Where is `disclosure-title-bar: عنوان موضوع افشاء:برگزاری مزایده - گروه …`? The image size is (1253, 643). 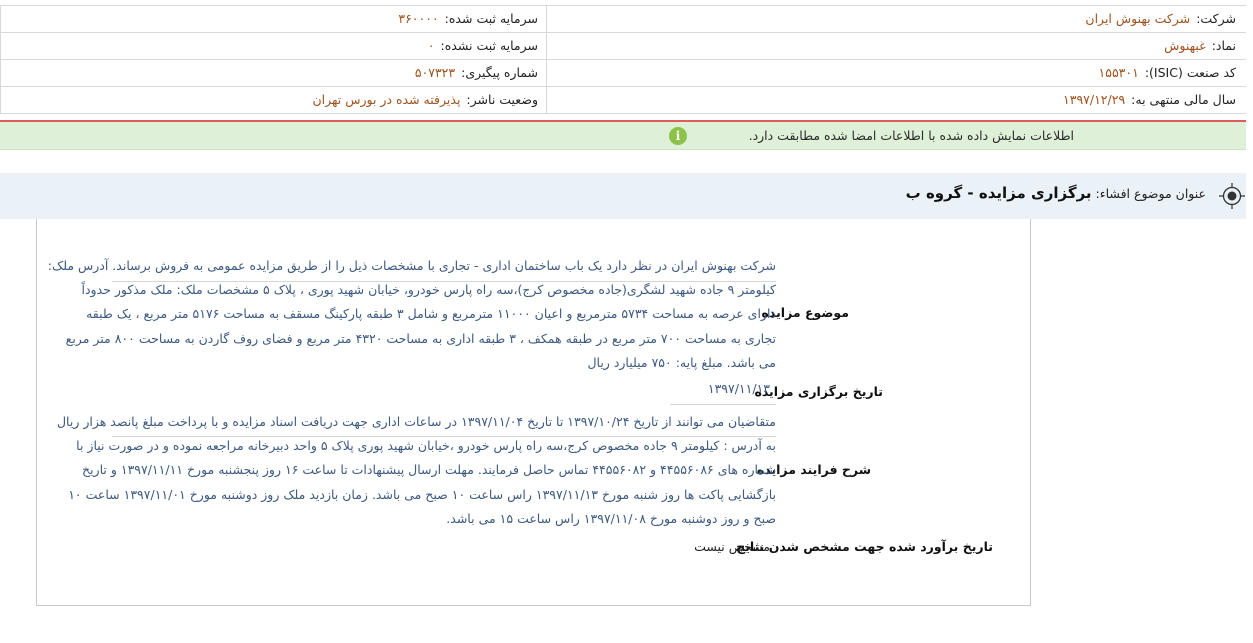
disclosure-title-bar: عنوان موضوع افشاء:برگزاری مزایده - گروه … is located at coordinates (623, 196).